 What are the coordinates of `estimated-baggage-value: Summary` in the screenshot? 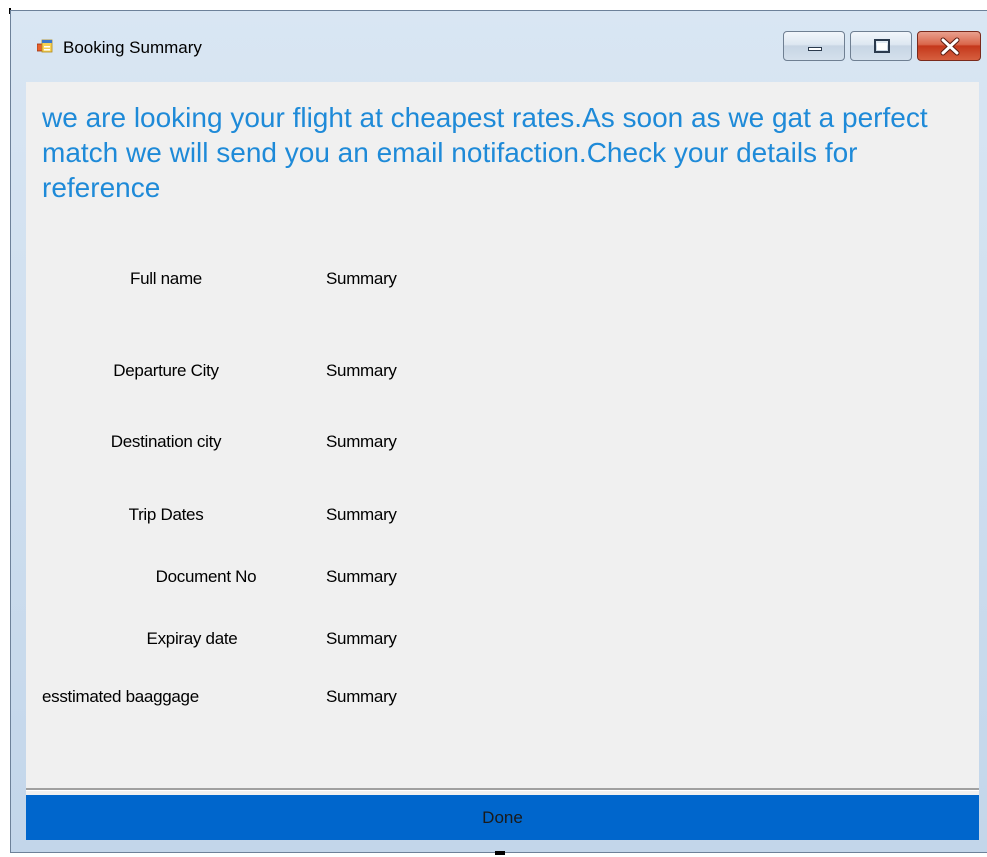 It's located at (361, 696).